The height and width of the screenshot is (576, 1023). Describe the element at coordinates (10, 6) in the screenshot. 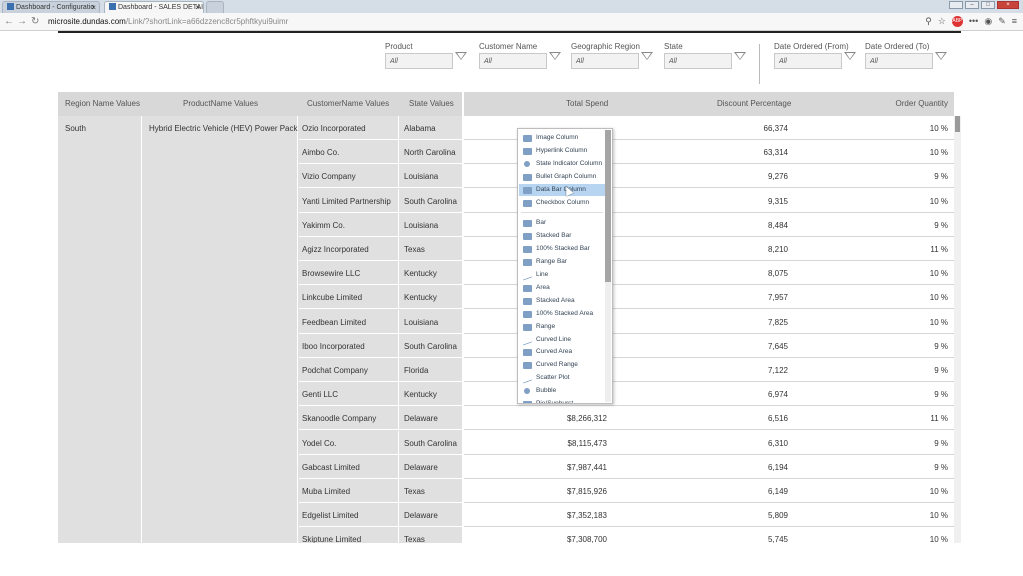

I see `dundas-favicon-icon` at that location.